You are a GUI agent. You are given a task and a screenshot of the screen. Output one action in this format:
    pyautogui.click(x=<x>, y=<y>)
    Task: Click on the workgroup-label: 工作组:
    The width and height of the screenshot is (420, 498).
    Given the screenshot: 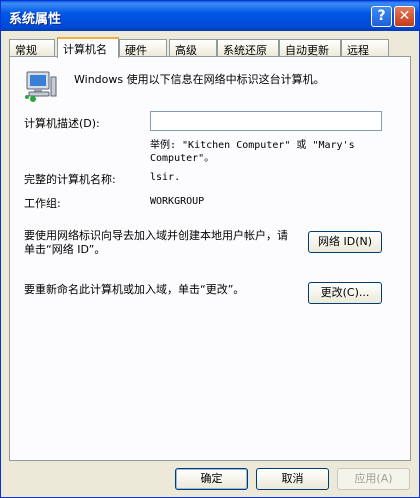 What is the action you would take?
    pyautogui.click(x=42, y=203)
    